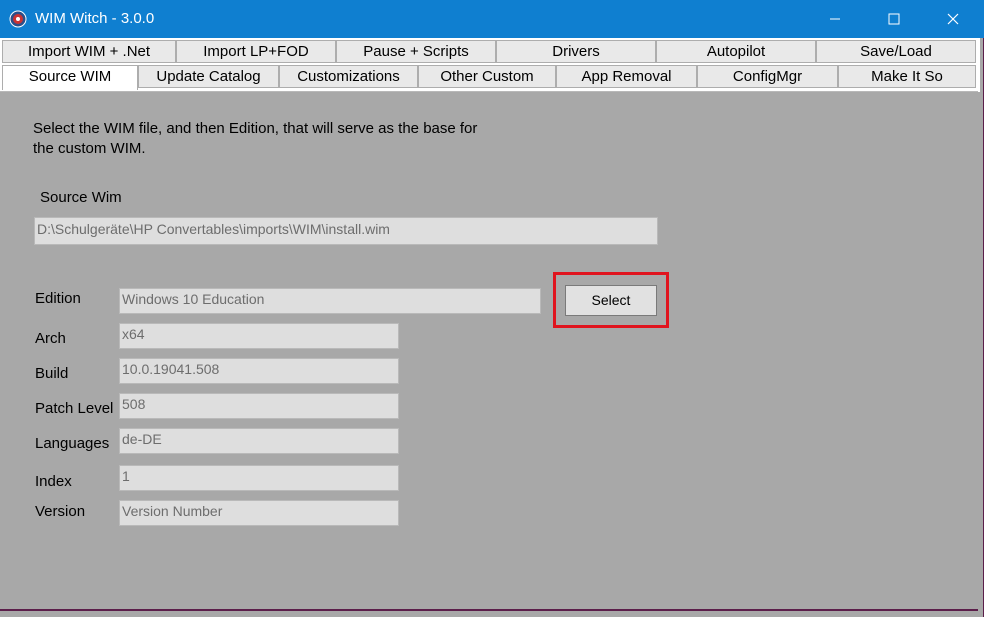 This screenshot has height=617, width=984. What do you see at coordinates (259, 371) in the screenshot?
I see `build-field: 10.0.19041.508` at bounding box center [259, 371].